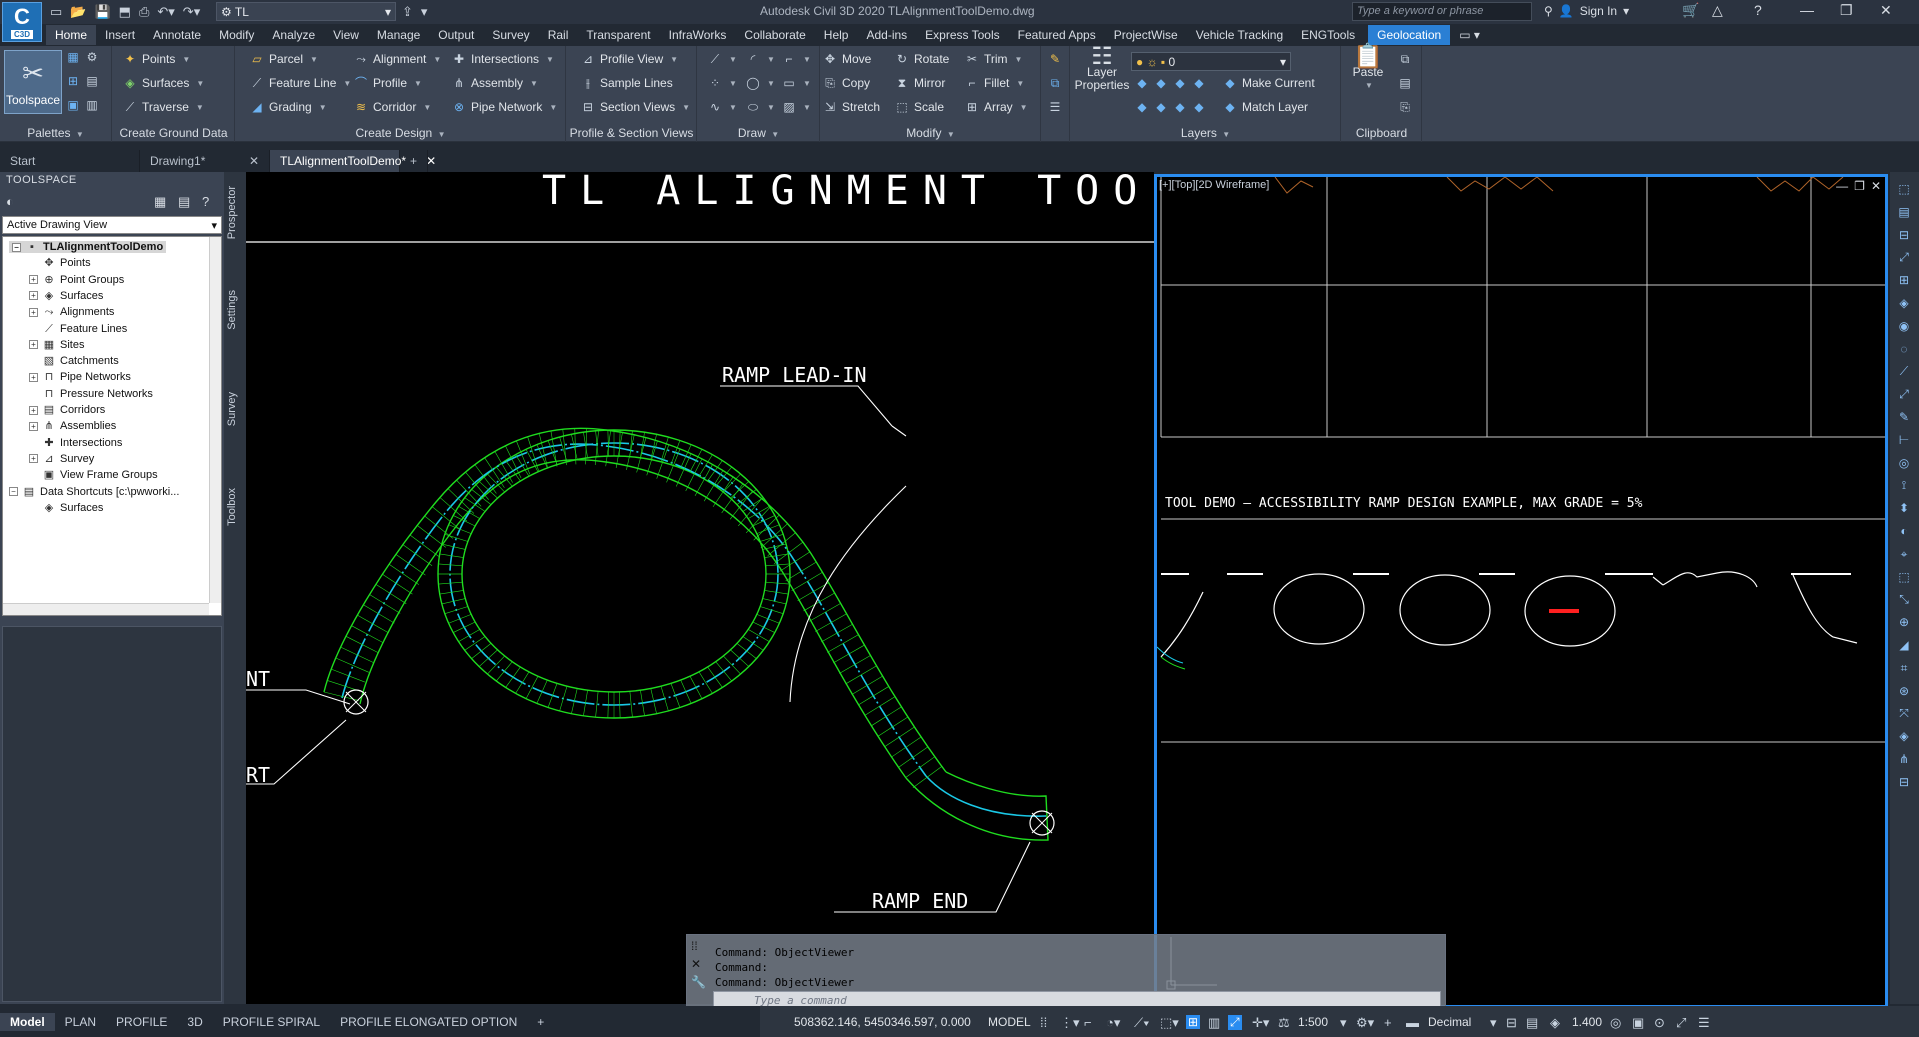 The width and height of the screenshot is (1919, 1037). I want to click on wrench-icon: 🔧, so click(700, 982).